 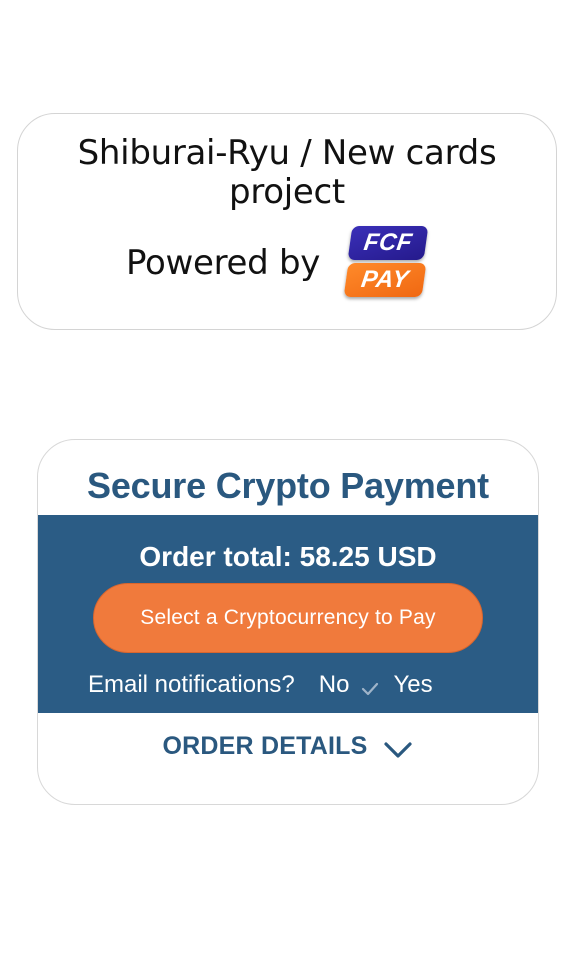 I want to click on fcf-logo-top: FCF, so click(x=388, y=243).